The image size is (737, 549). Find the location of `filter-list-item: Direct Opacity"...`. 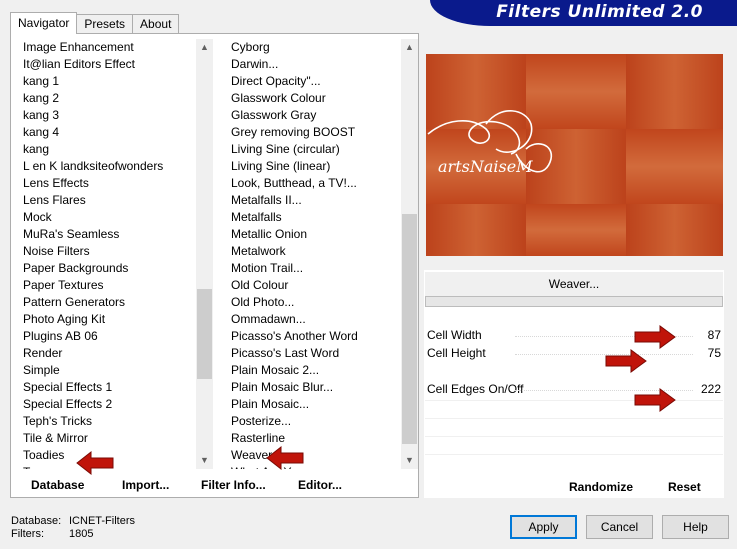

filter-list-item: Direct Opacity"... is located at coordinates (312, 81).